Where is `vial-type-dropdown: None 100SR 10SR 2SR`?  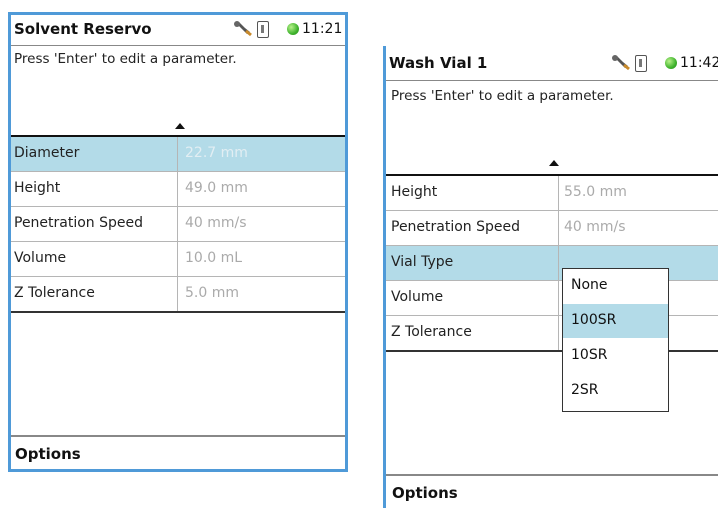
vial-type-dropdown: None 100SR 10SR 2SR is located at coordinates (615, 340).